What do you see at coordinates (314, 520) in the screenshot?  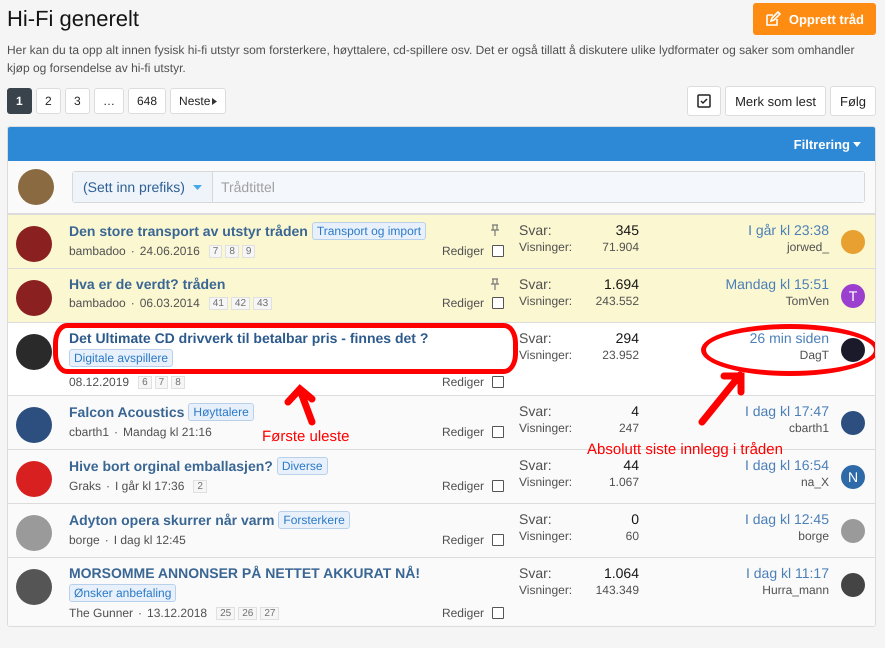 I see `prefix-tag: Forsterkere` at bounding box center [314, 520].